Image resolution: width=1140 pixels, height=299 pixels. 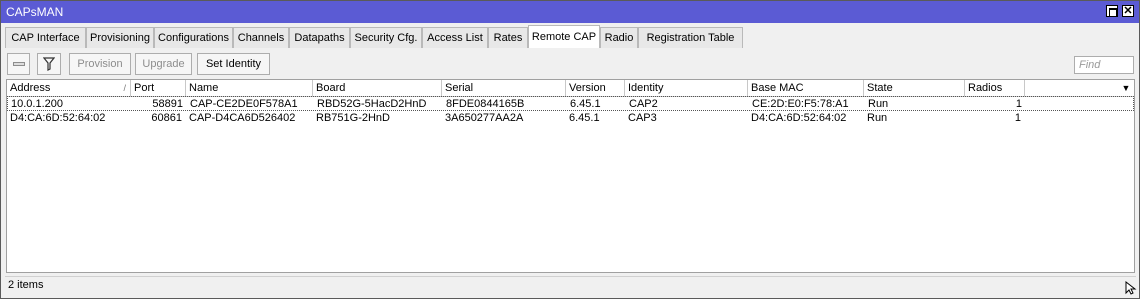 I want to click on minus-icon, so click(x=18, y=64).